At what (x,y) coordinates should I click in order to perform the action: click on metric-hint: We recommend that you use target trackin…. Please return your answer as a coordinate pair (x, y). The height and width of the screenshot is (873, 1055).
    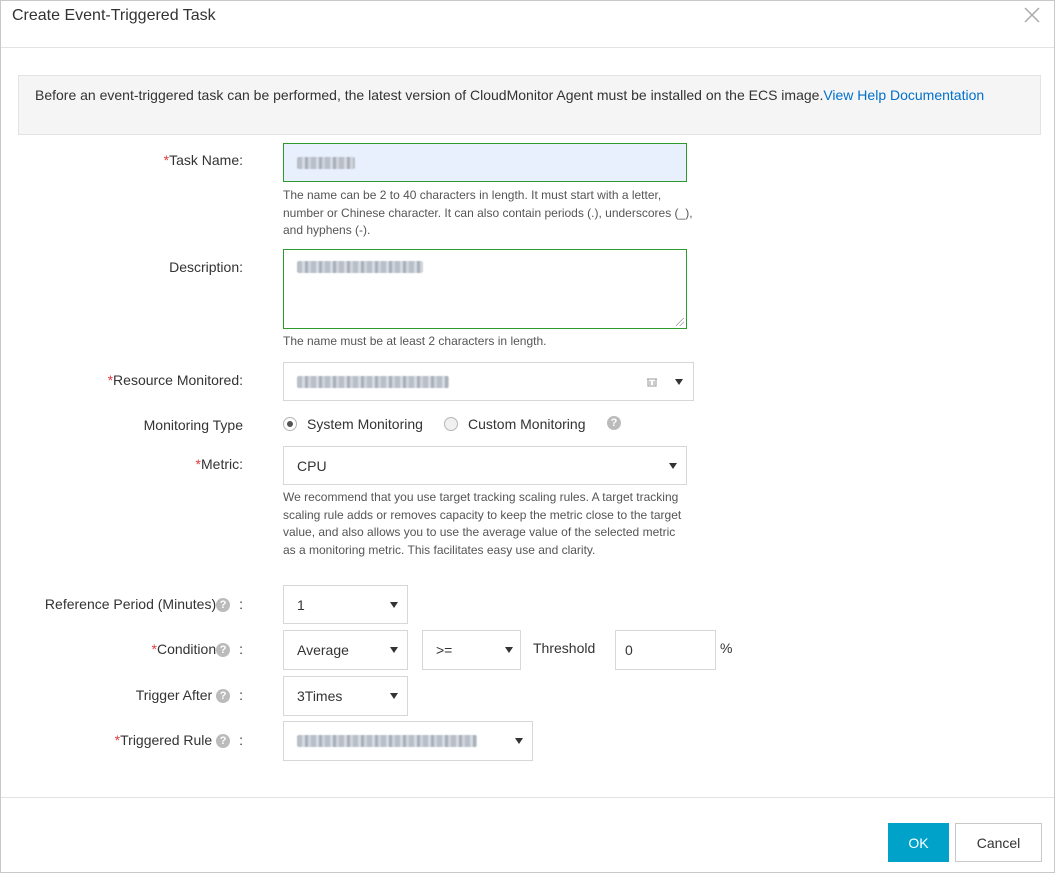
    Looking at the image, I should click on (482, 523).